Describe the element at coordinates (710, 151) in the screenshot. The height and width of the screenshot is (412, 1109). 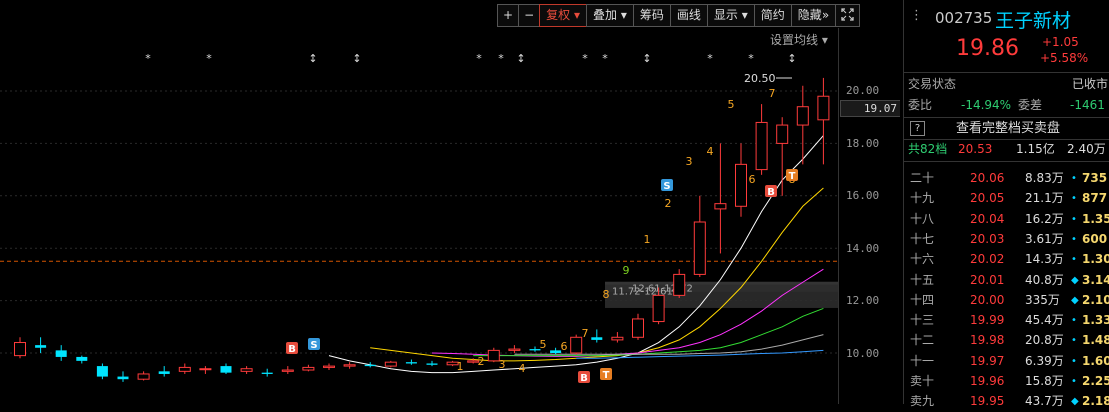
I see `count-label: 4` at that location.